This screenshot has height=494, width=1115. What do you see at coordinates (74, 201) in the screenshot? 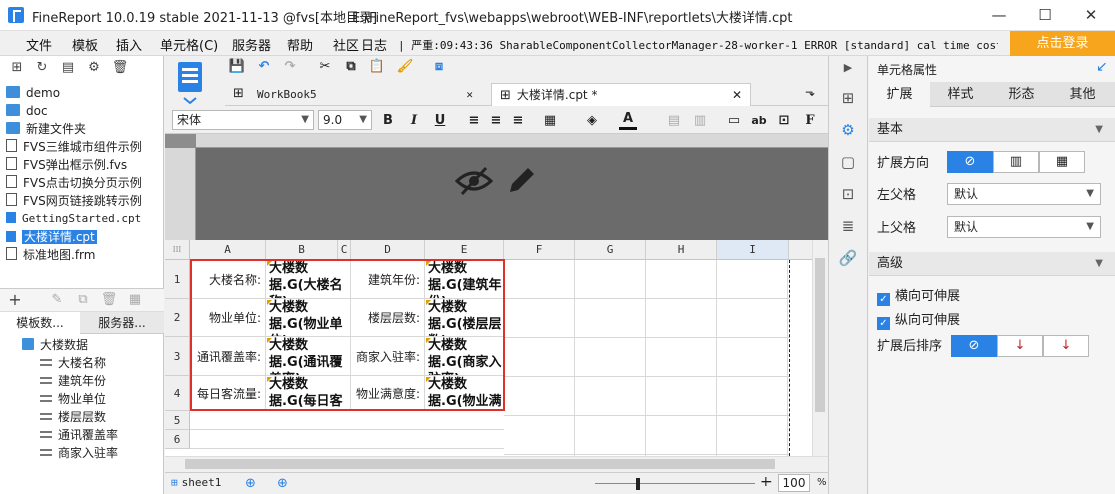
I see `tree-item-fvs-link-jump: FVS网页链接跳转示例` at bounding box center [74, 201].